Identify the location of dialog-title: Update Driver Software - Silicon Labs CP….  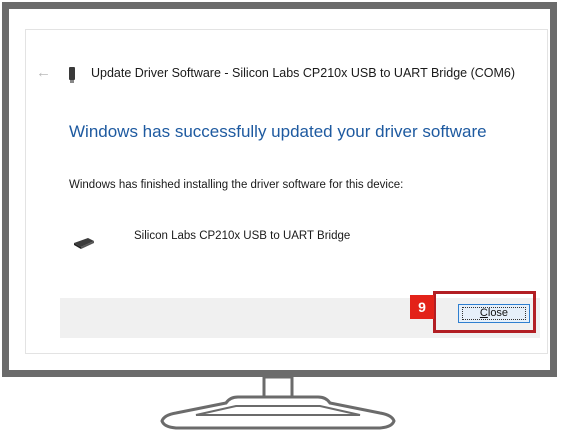
(303, 73).